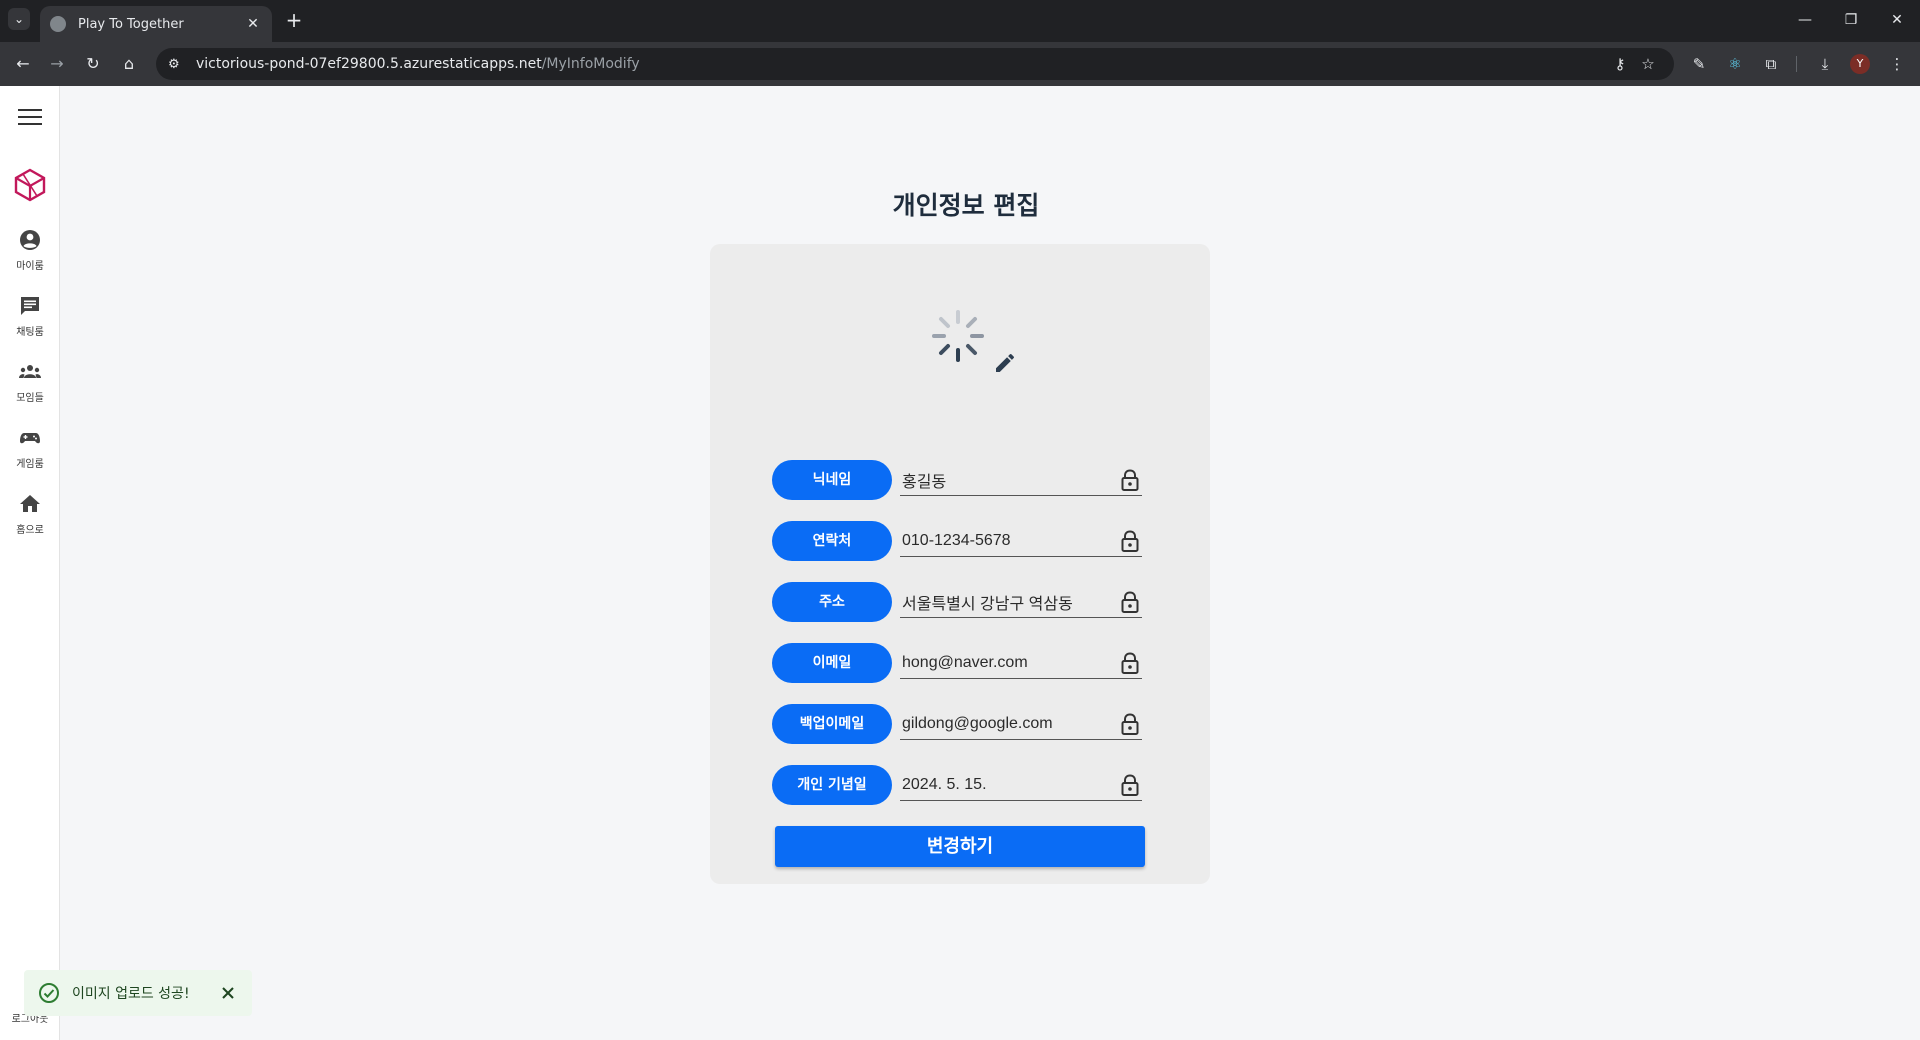  I want to click on anniversary-field: 2024. 5. 15., so click(1021, 785).